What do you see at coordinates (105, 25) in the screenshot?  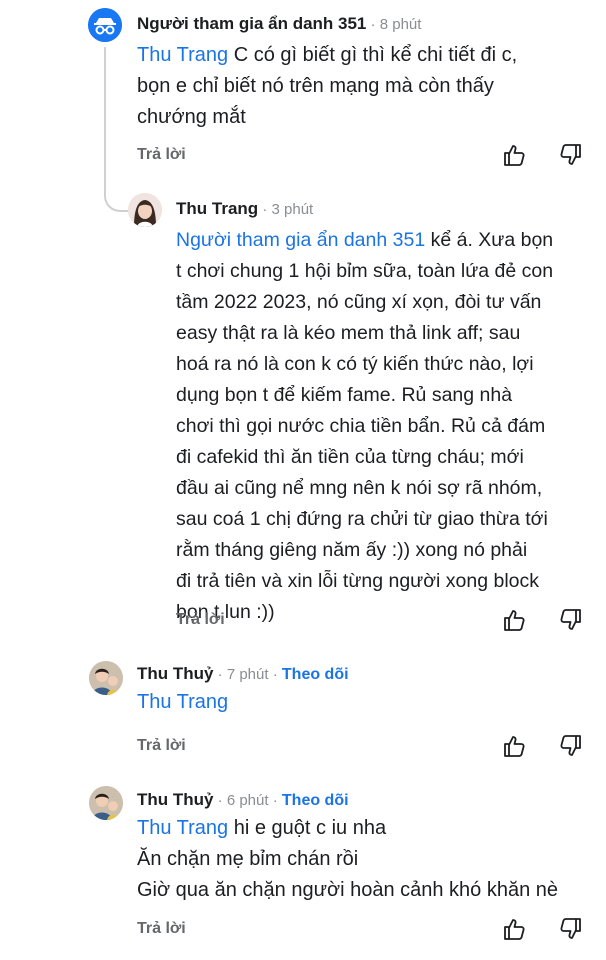 I see `anonymous-avatar-icon` at bounding box center [105, 25].